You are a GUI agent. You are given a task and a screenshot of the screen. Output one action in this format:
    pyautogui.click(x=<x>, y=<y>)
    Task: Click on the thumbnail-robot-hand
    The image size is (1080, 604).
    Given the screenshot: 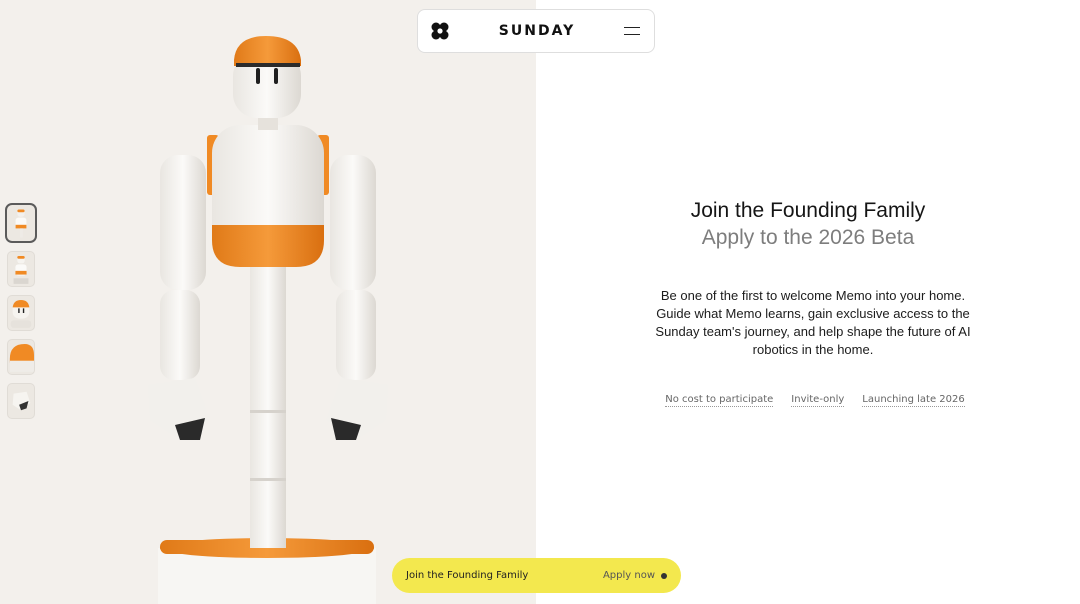 What is the action you would take?
    pyautogui.click(x=21, y=401)
    